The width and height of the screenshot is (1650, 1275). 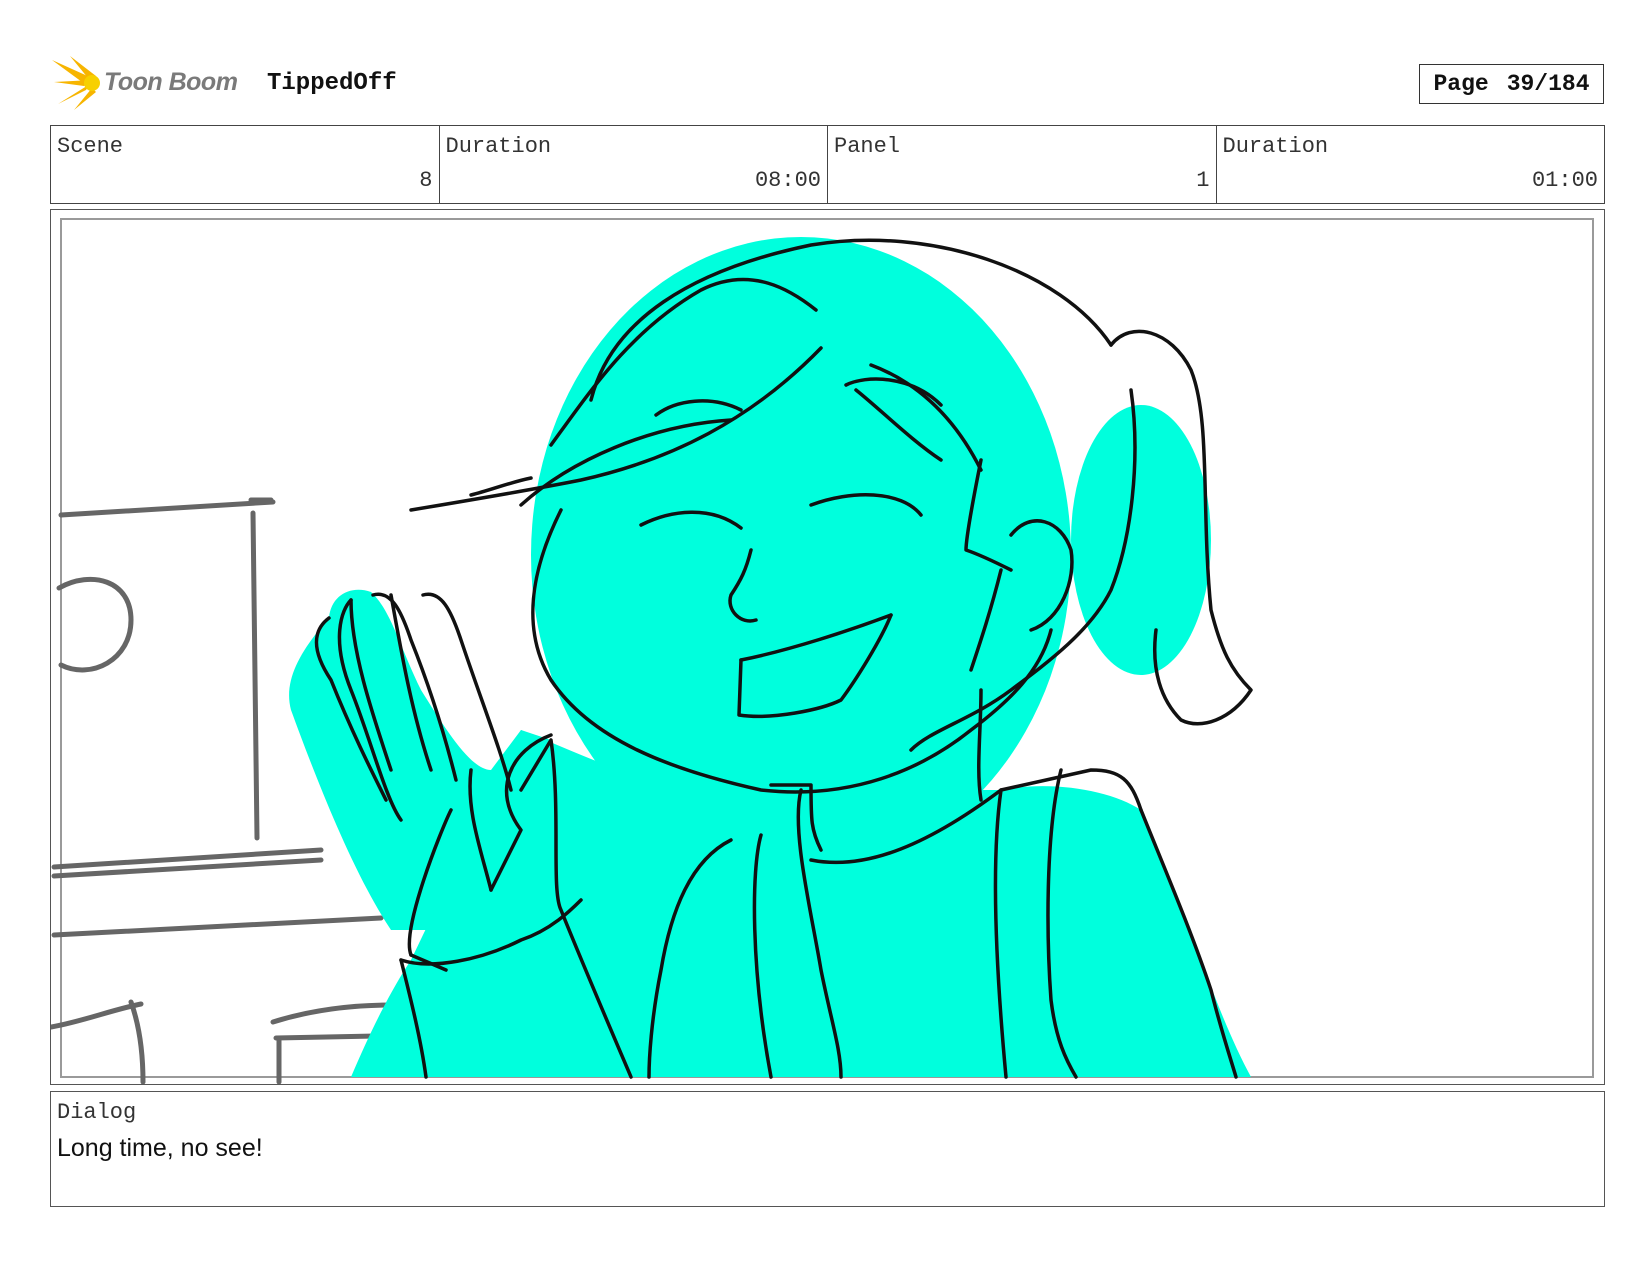 What do you see at coordinates (1203, 180) in the screenshot?
I see `panel-value: 1` at bounding box center [1203, 180].